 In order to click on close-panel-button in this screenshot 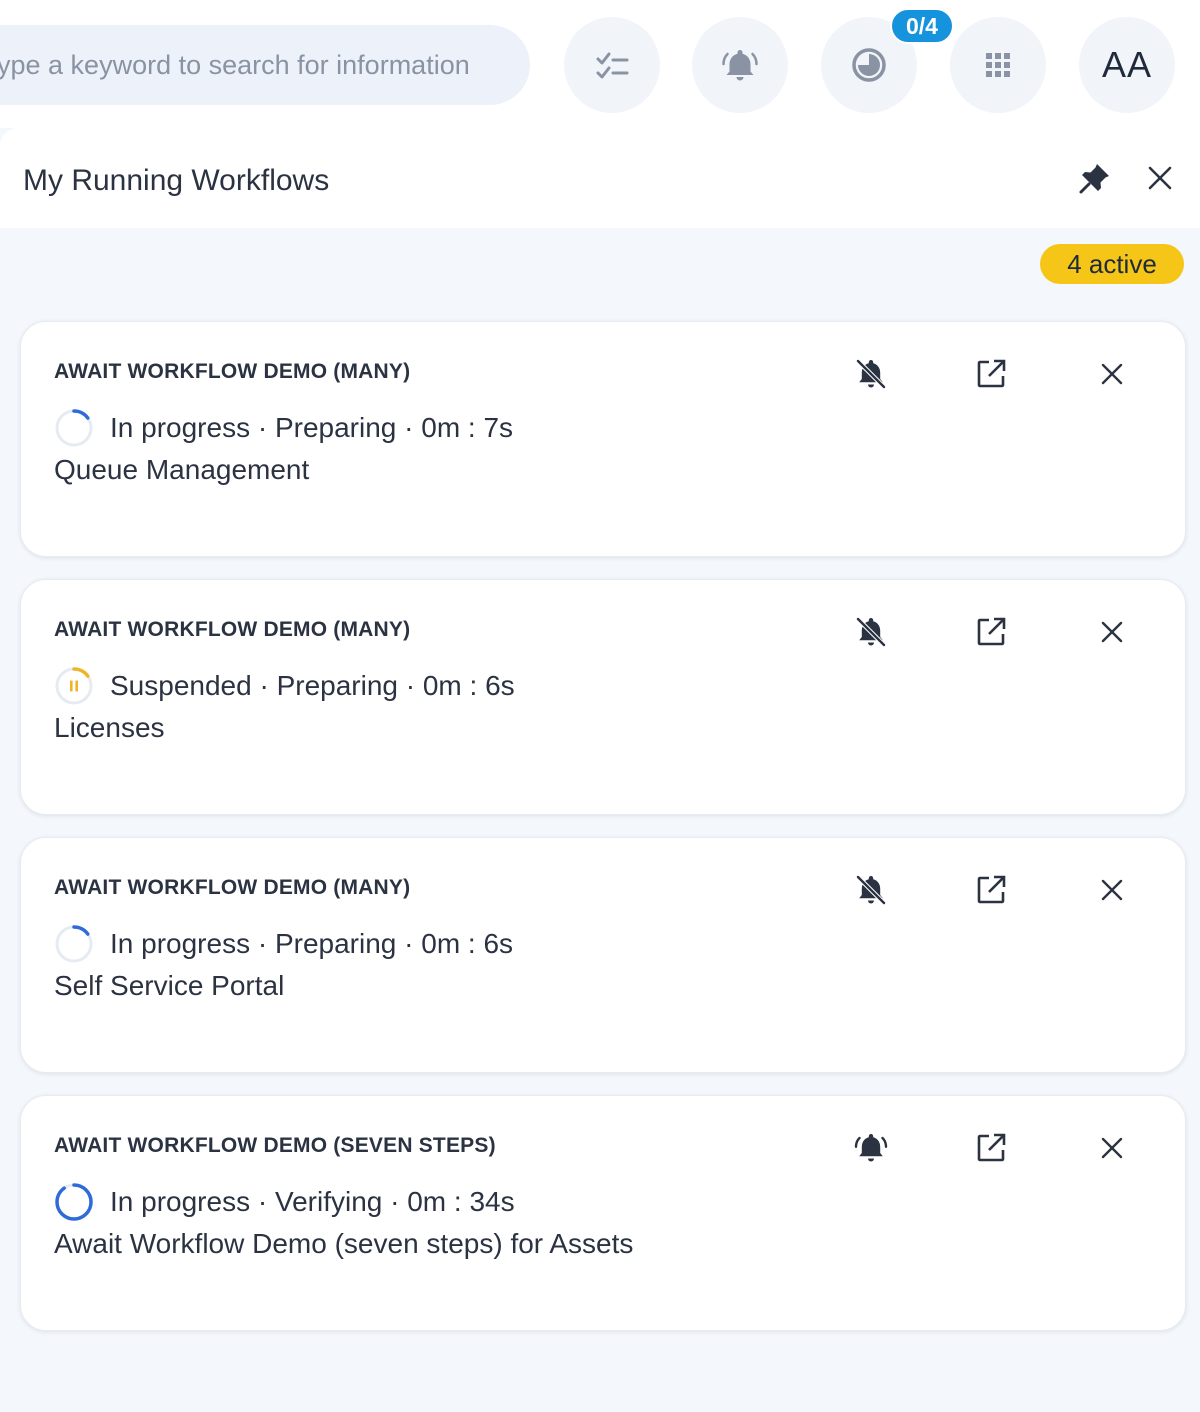, I will do `click(1160, 178)`.